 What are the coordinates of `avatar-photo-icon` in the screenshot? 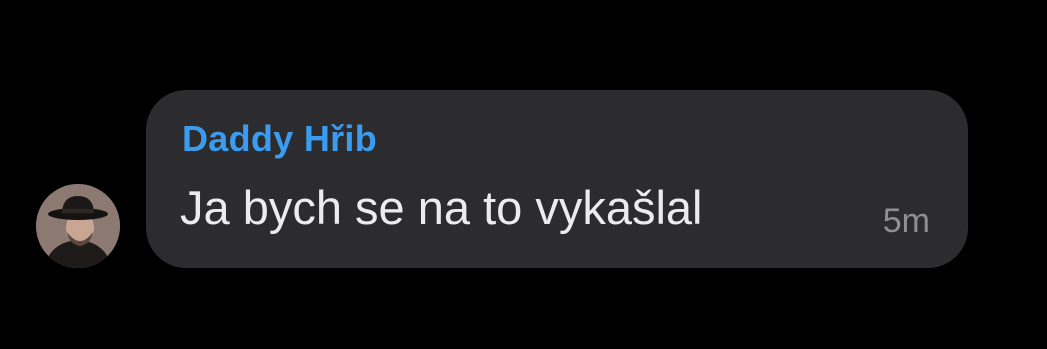 It's located at (78, 226).